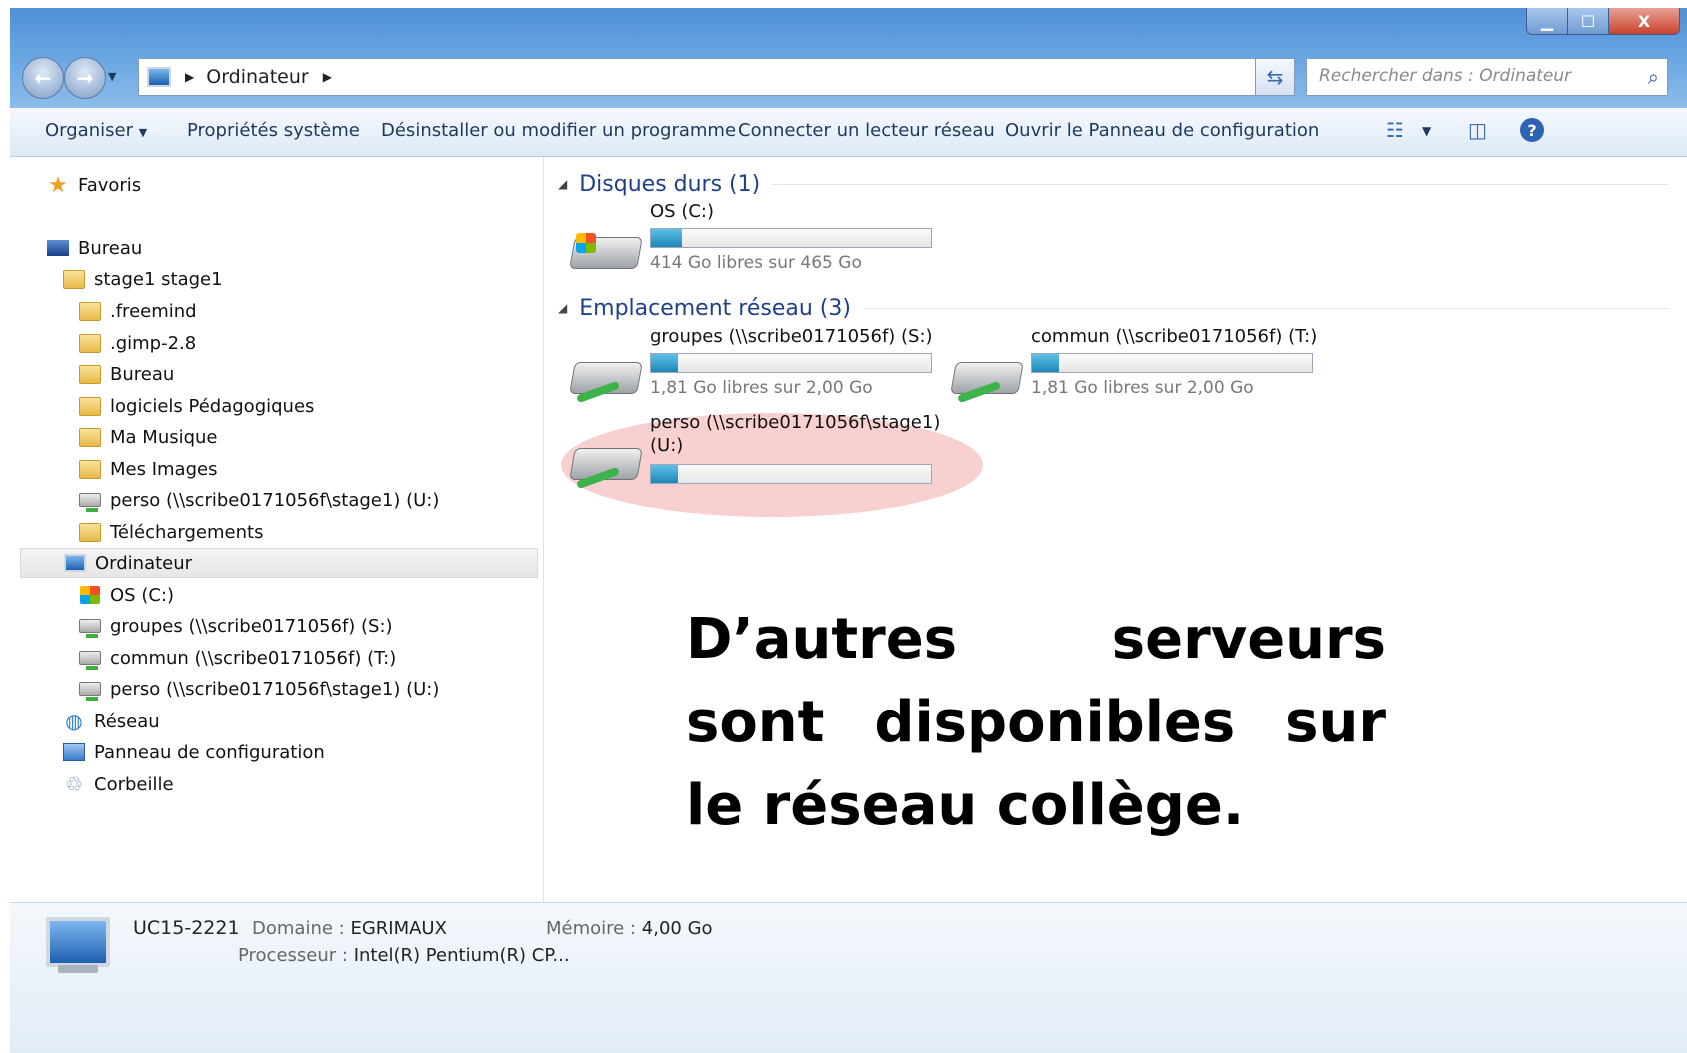 The width and height of the screenshot is (1687, 1053). What do you see at coordinates (1474, 76) in the screenshot?
I see `search-input` at bounding box center [1474, 76].